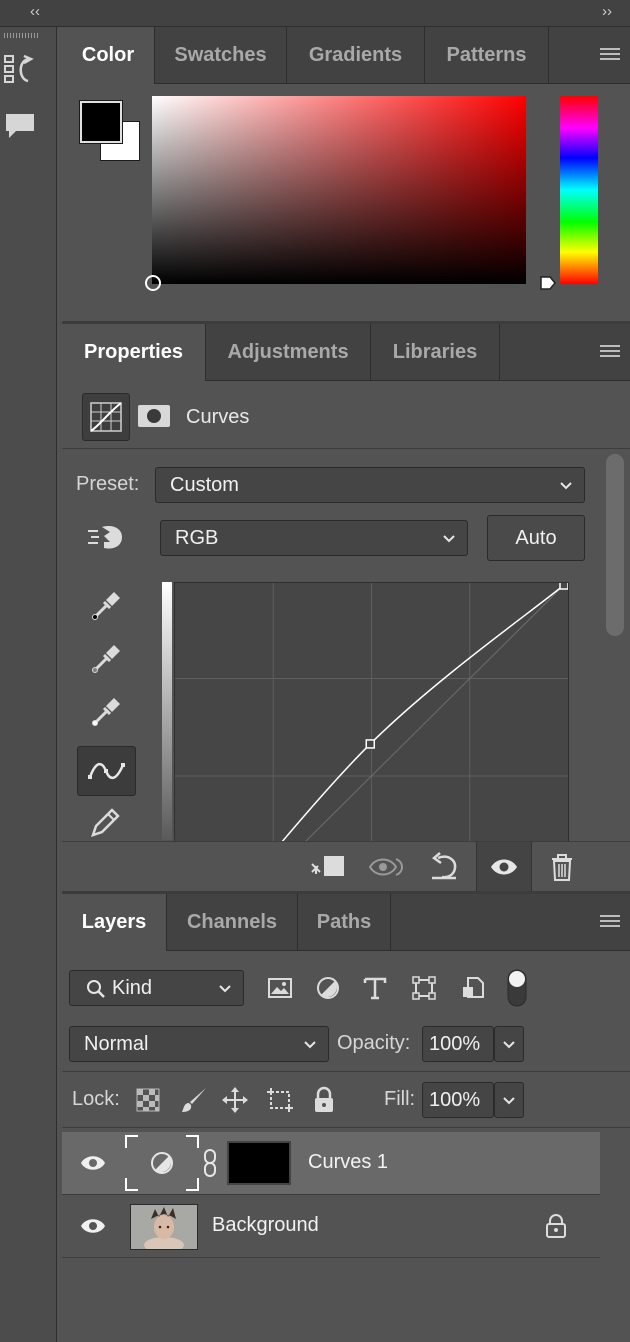 This screenshot has height=1342, width=630. Describe the element at coordinates (615, 545) in the screenshot. I see `scrollbar-thumb` at that location.